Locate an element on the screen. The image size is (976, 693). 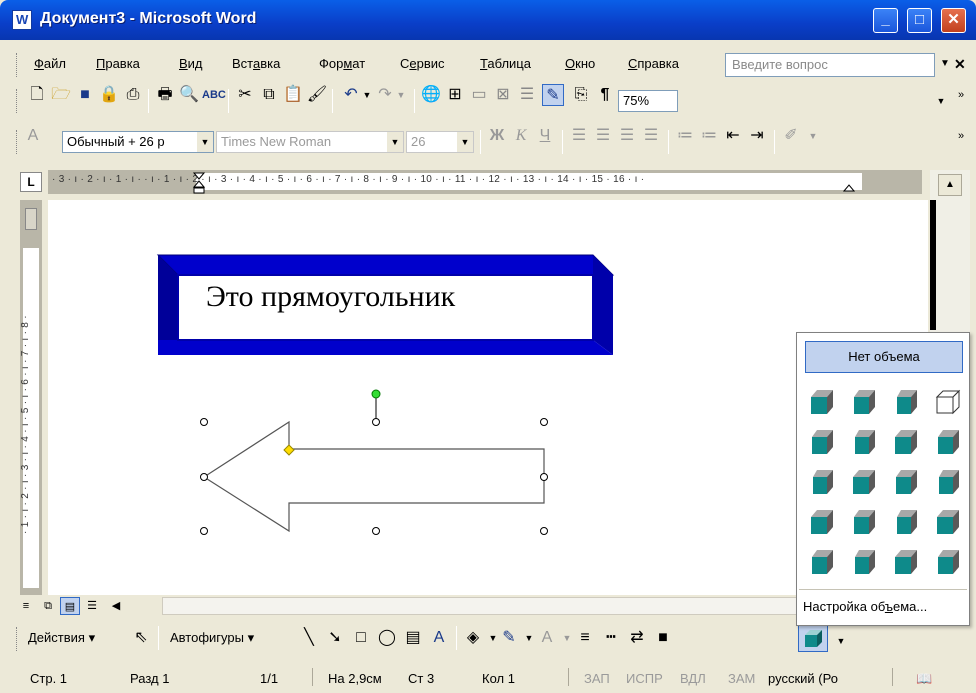
ask-question-input: Введите вопрос is located at coordinates (830, 65).